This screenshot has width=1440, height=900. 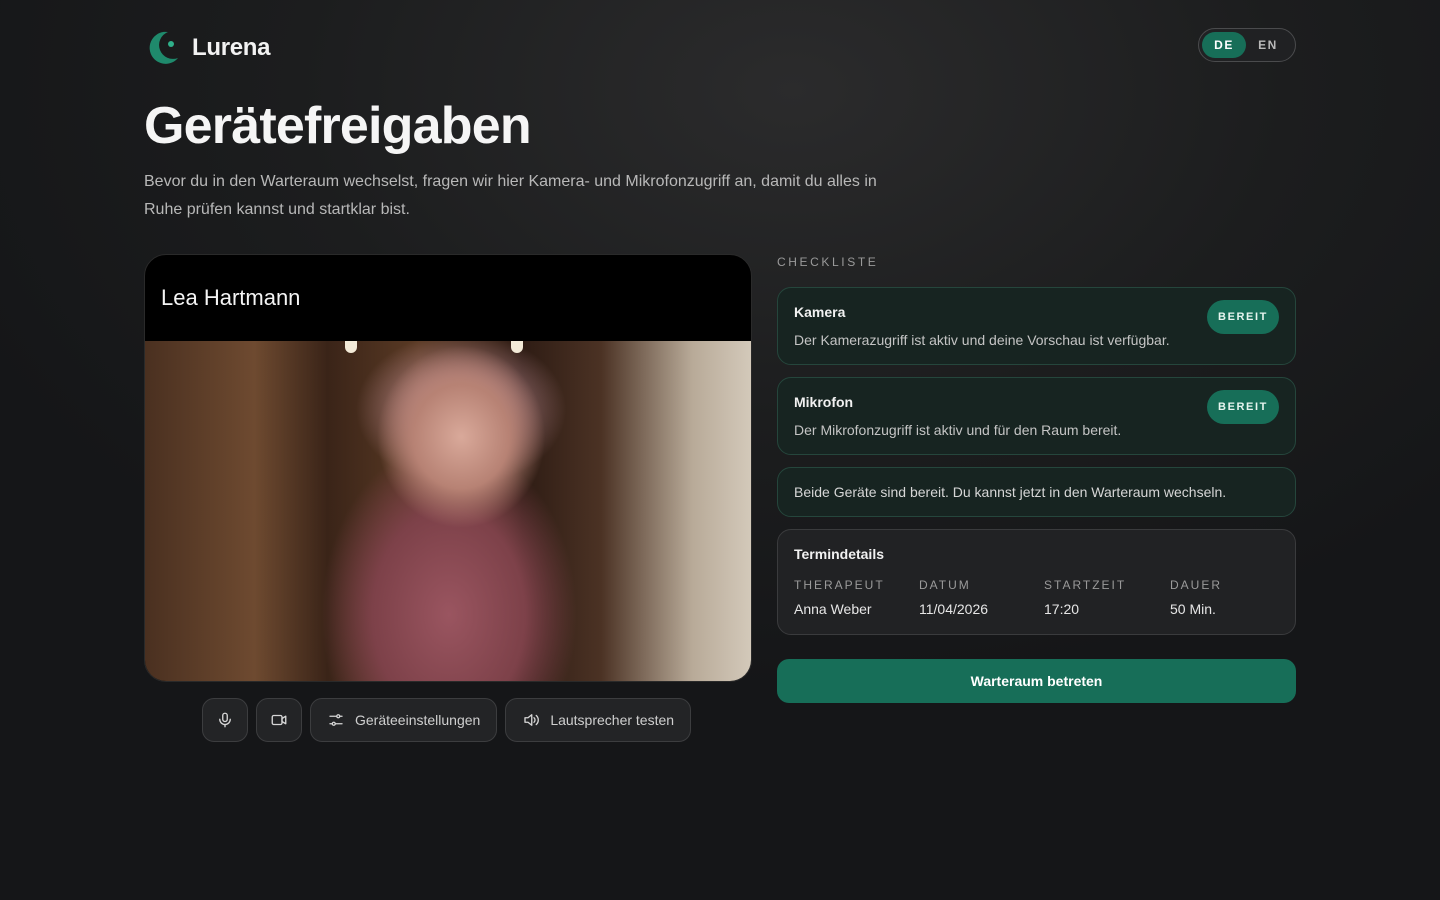 I want to click on detail-label: DATUM, so click(x=945, y=585).